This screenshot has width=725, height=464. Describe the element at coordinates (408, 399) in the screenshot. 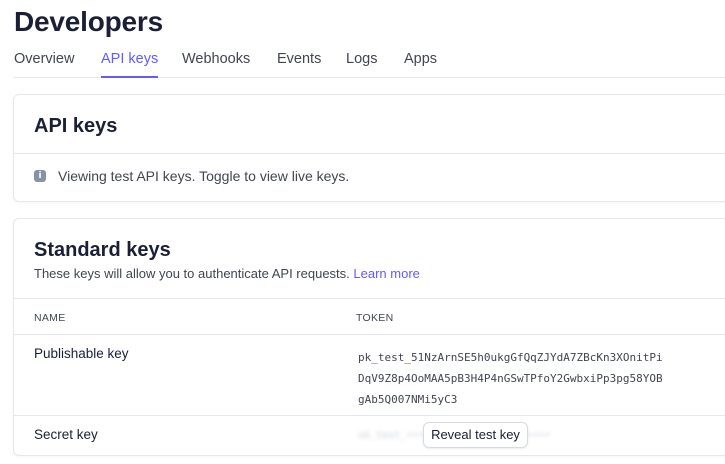

I see `publishable-key-token-line-3: gAb5Q007NMi5yC3` at that location.